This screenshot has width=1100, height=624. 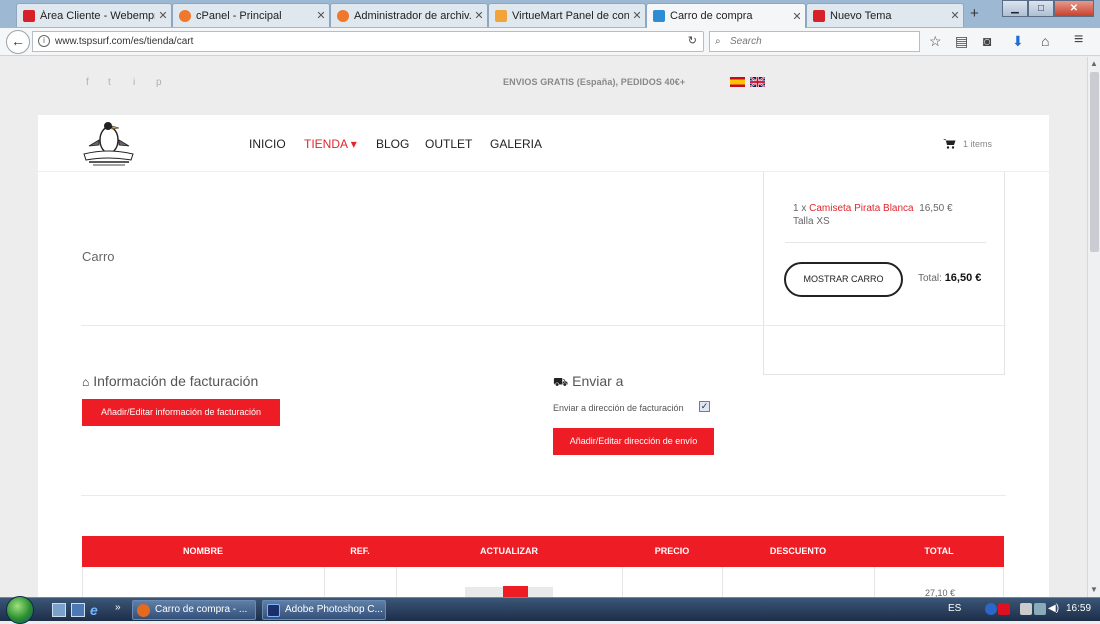 I want to click on scroll-up-icon: ▲, so click(x=1094, y=63).